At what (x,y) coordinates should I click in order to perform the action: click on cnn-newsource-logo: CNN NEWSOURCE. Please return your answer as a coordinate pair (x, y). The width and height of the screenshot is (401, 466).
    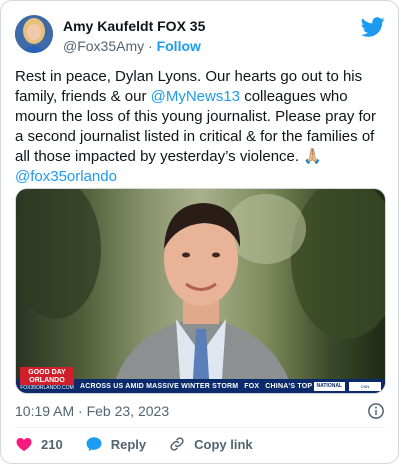
    Looking at the image, I should click on (365, 386).